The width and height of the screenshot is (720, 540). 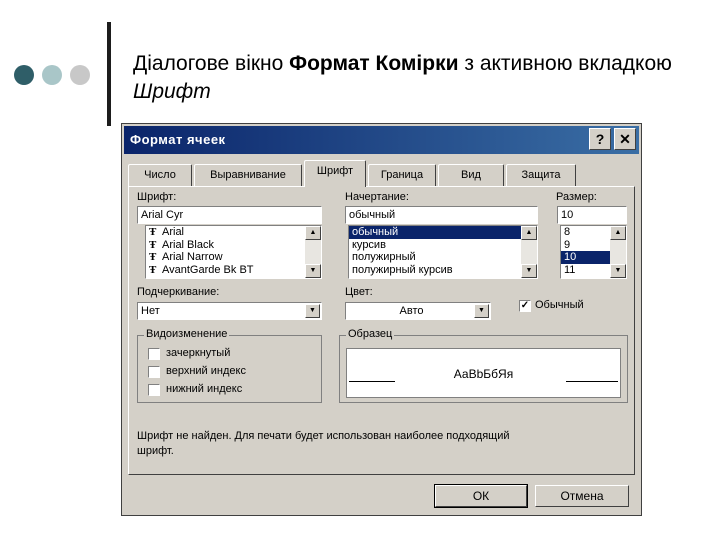 What do you see at coordinates (233, 245) in the screenshot?
I see `list-item: Ŧ Arial Black` at bounding box center [233, 245].